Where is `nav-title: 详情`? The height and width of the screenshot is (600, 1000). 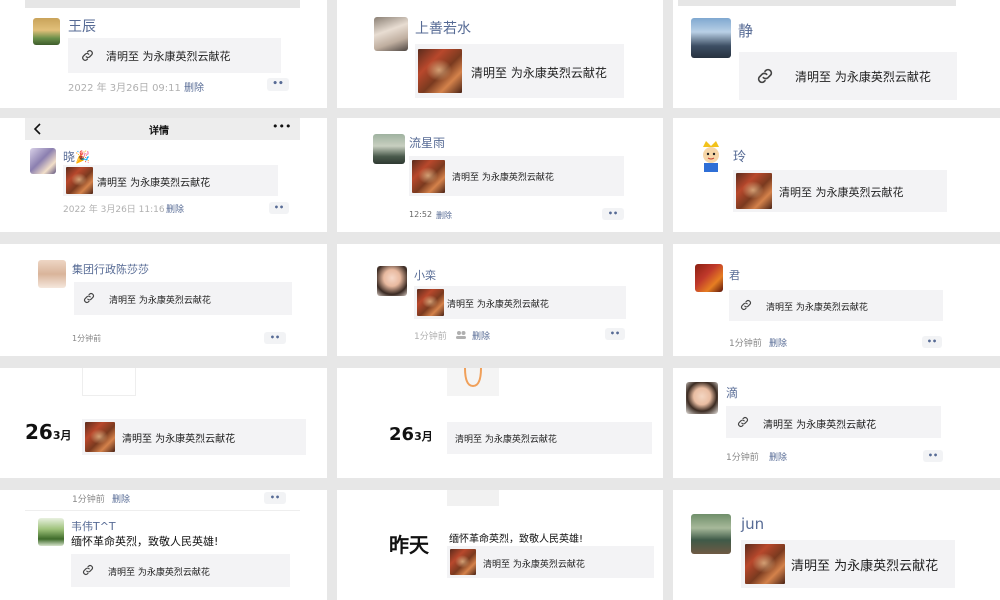
nav-title: 详情 is located at coordinates (159, 131).